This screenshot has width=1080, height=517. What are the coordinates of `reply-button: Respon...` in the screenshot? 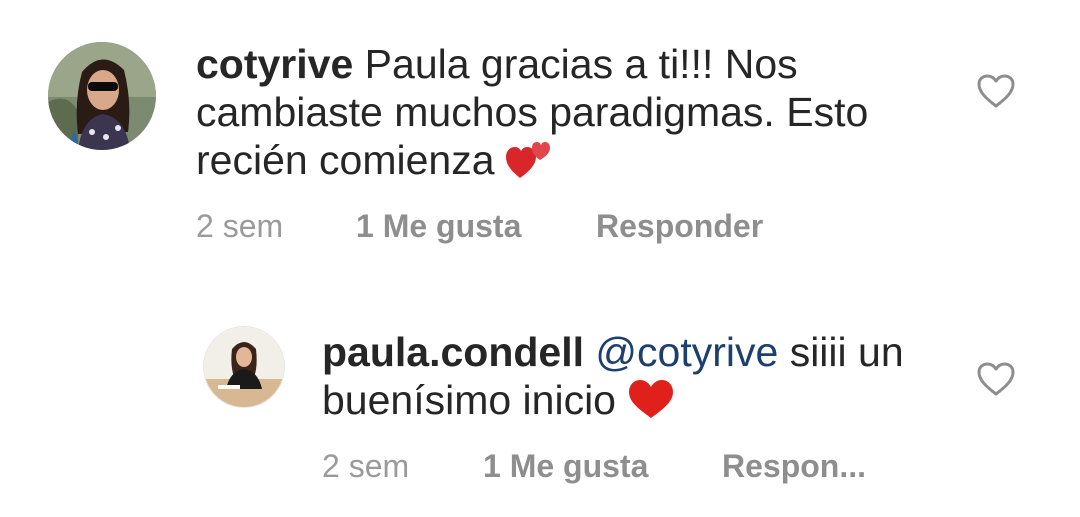 It's located at (794, 466).